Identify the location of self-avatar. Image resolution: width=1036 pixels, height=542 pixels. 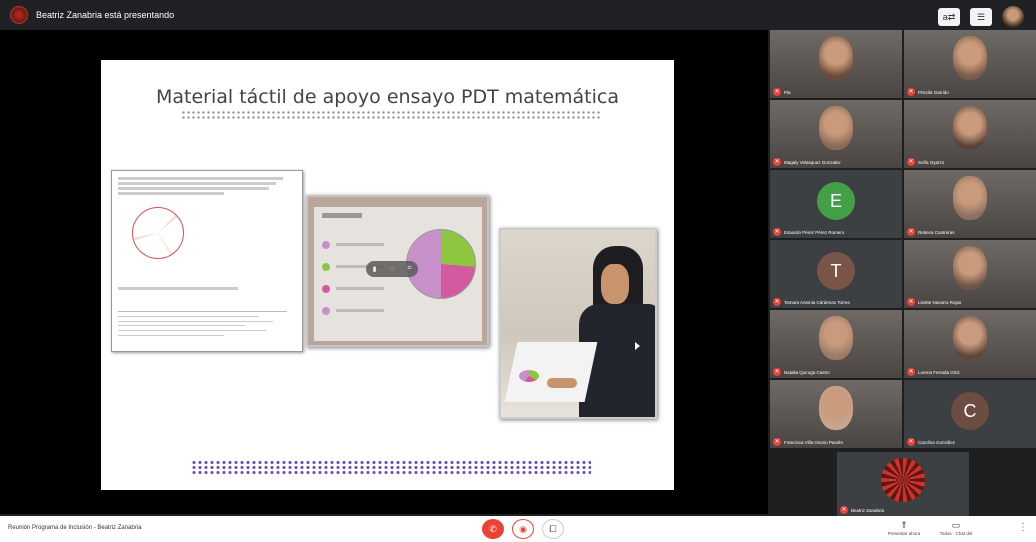
(1013, 17).